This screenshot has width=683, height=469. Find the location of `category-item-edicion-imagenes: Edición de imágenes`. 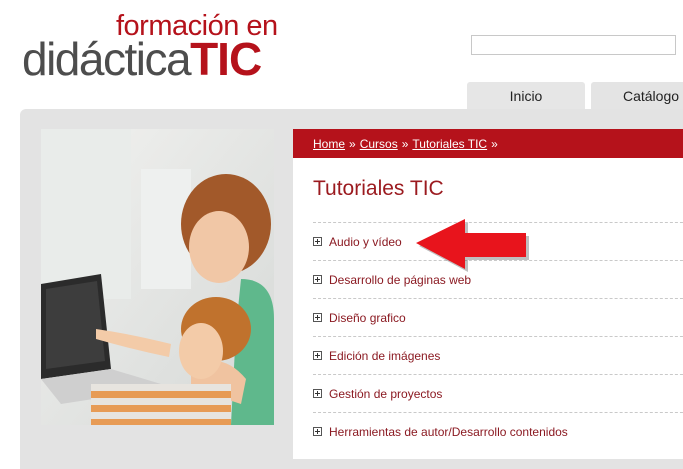

category-item-edicion-imagenes: Edición de imágenes is located at coordinates (498, 355).